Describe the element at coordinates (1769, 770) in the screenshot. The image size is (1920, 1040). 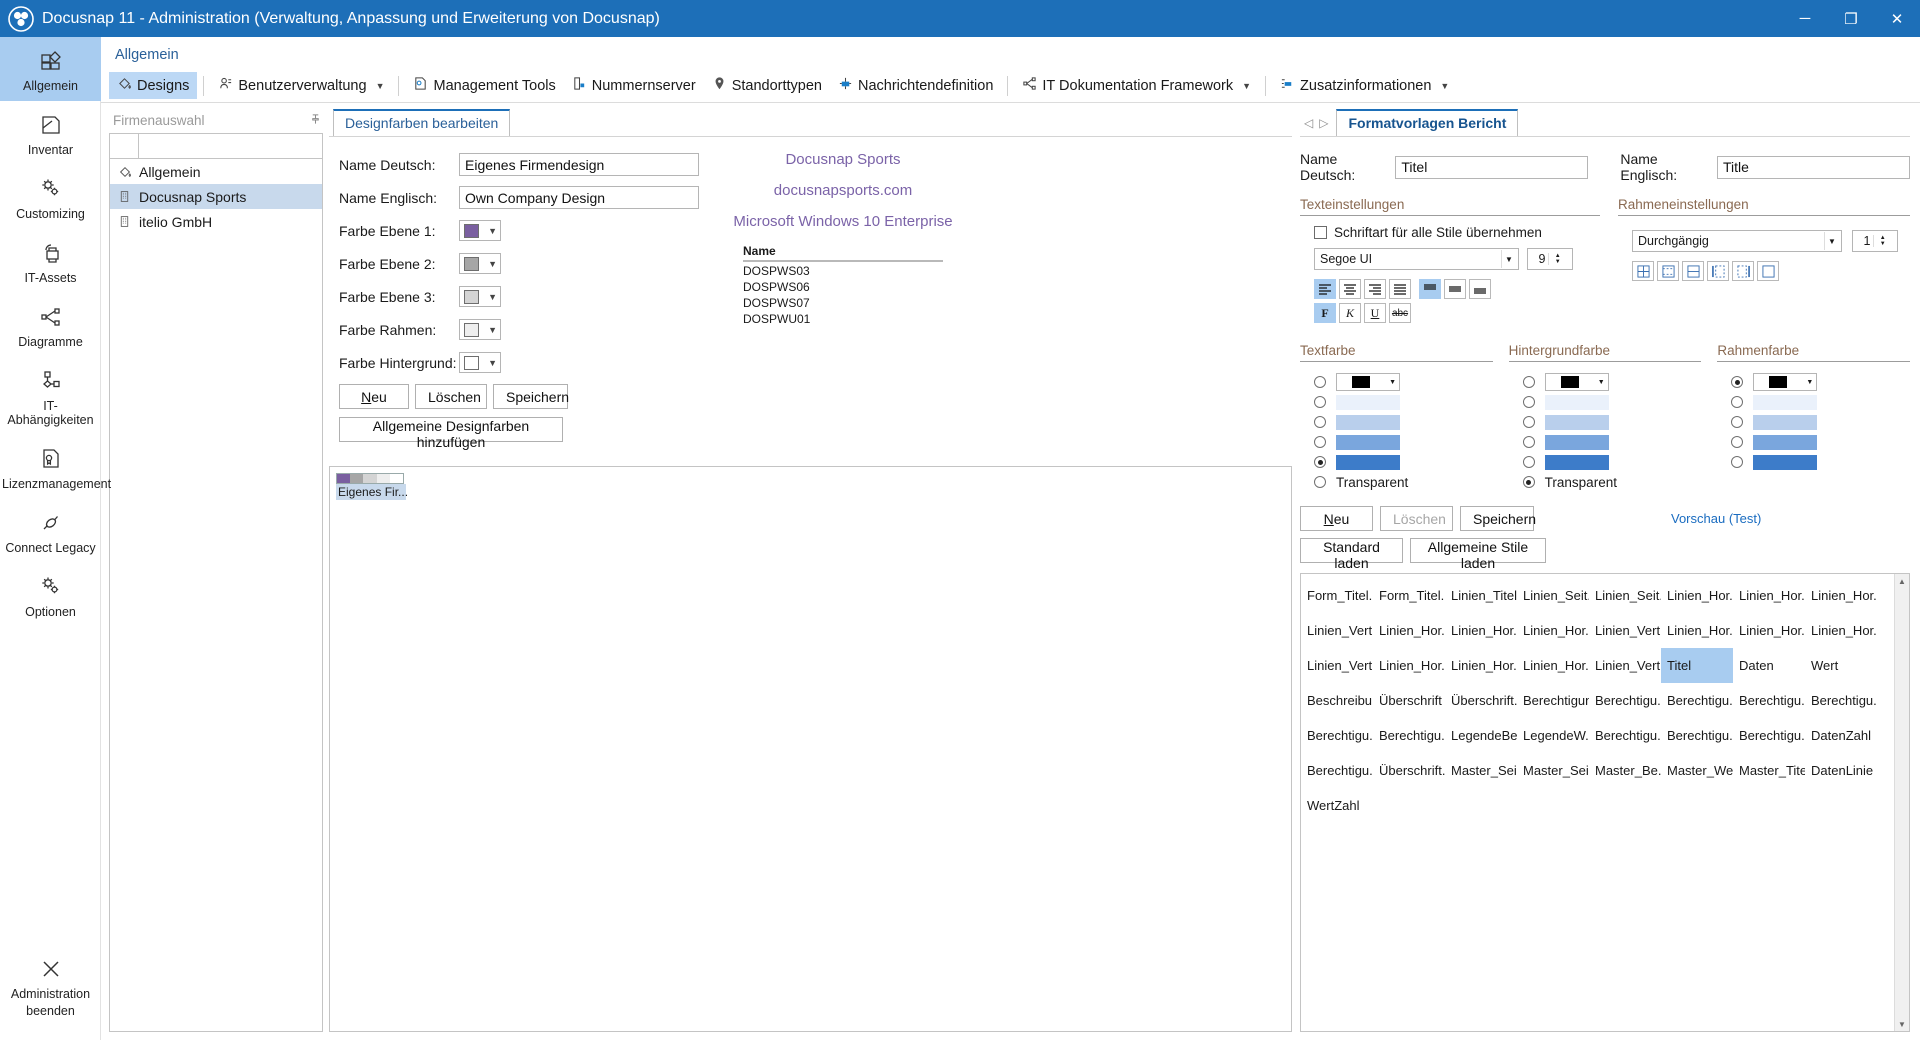
I see `grid-cell: Master_Titel` at that location.